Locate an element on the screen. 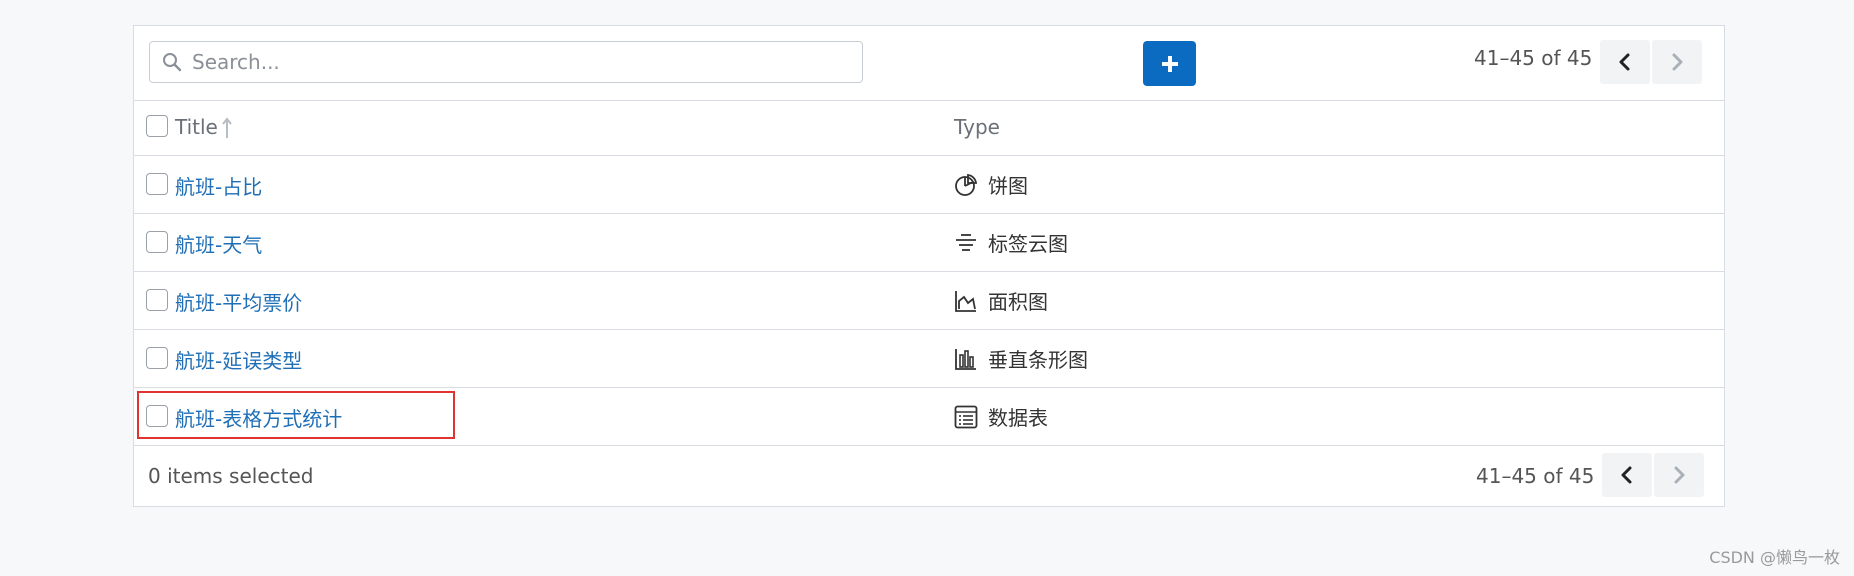  selection-count: 0 items selected is located at coordinates (231, 476).